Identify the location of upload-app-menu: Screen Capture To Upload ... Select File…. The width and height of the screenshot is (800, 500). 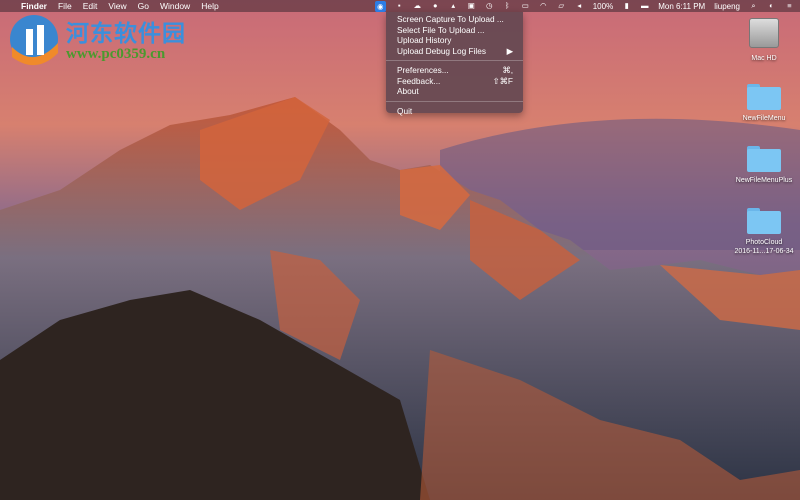
(454, 64).